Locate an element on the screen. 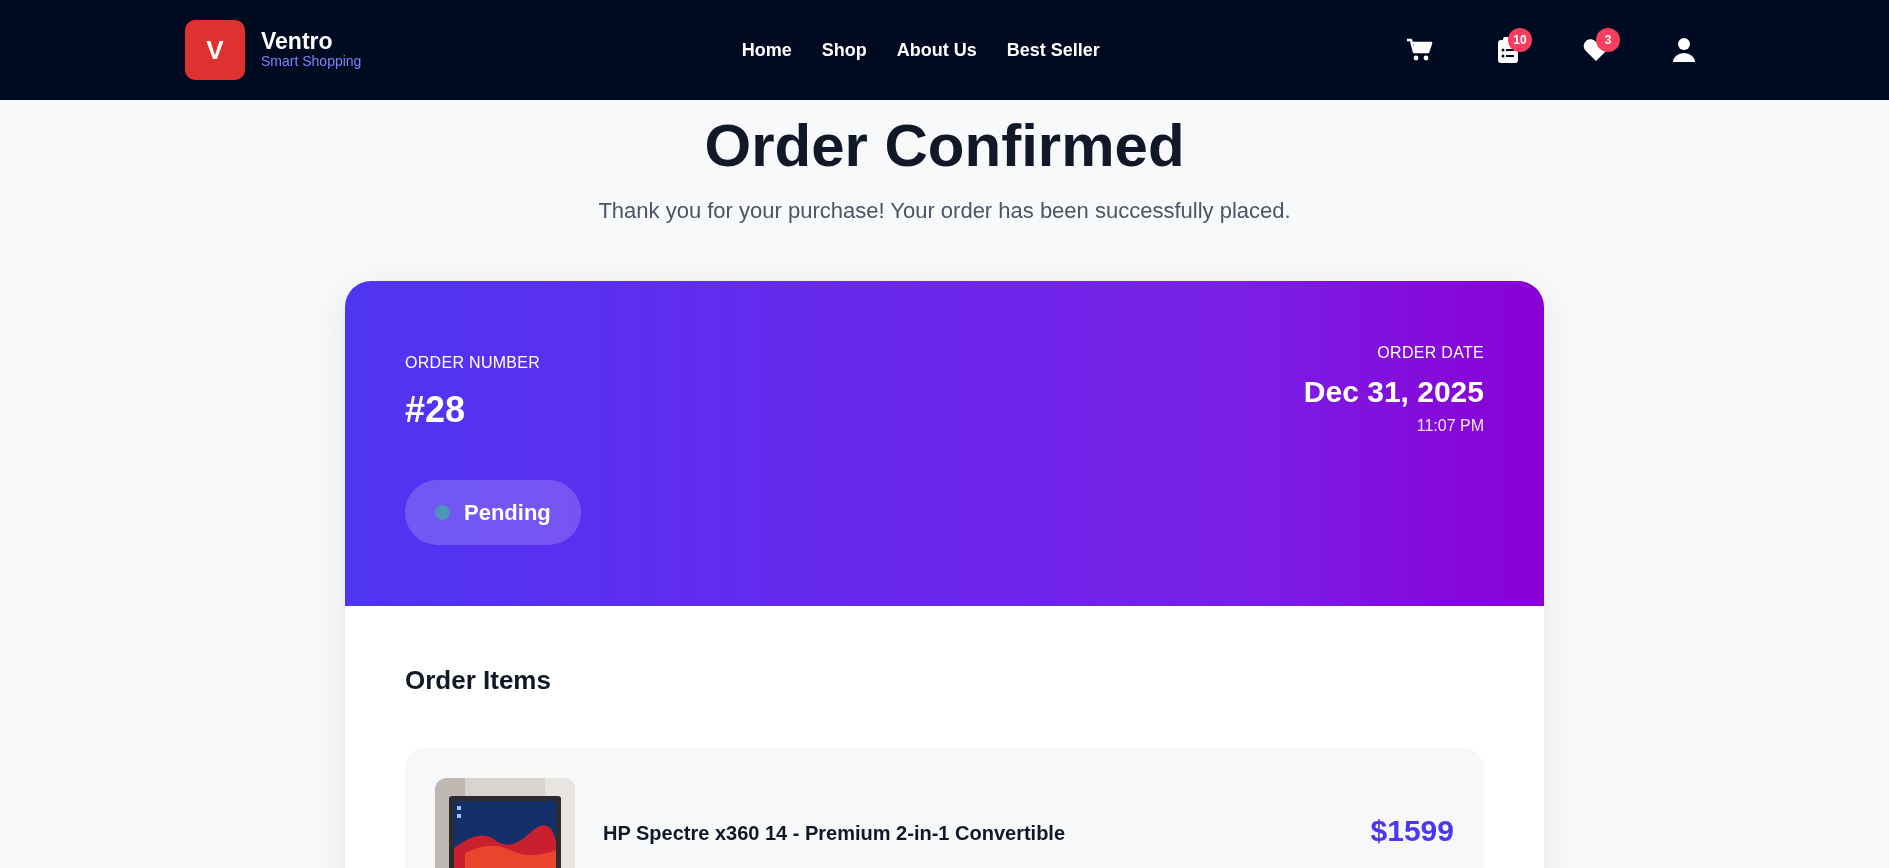 This screenshot has height=868, width=1889. order-date: Dec 31, 2025 is located at coordinates (1393, 392).